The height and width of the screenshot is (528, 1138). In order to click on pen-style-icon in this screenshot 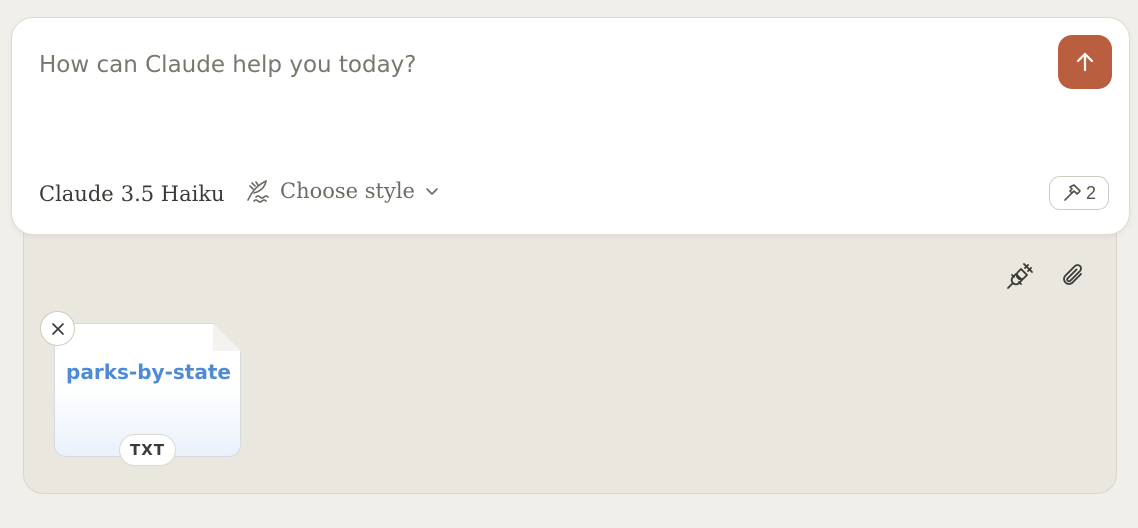, I will do `click(258, 191)`.